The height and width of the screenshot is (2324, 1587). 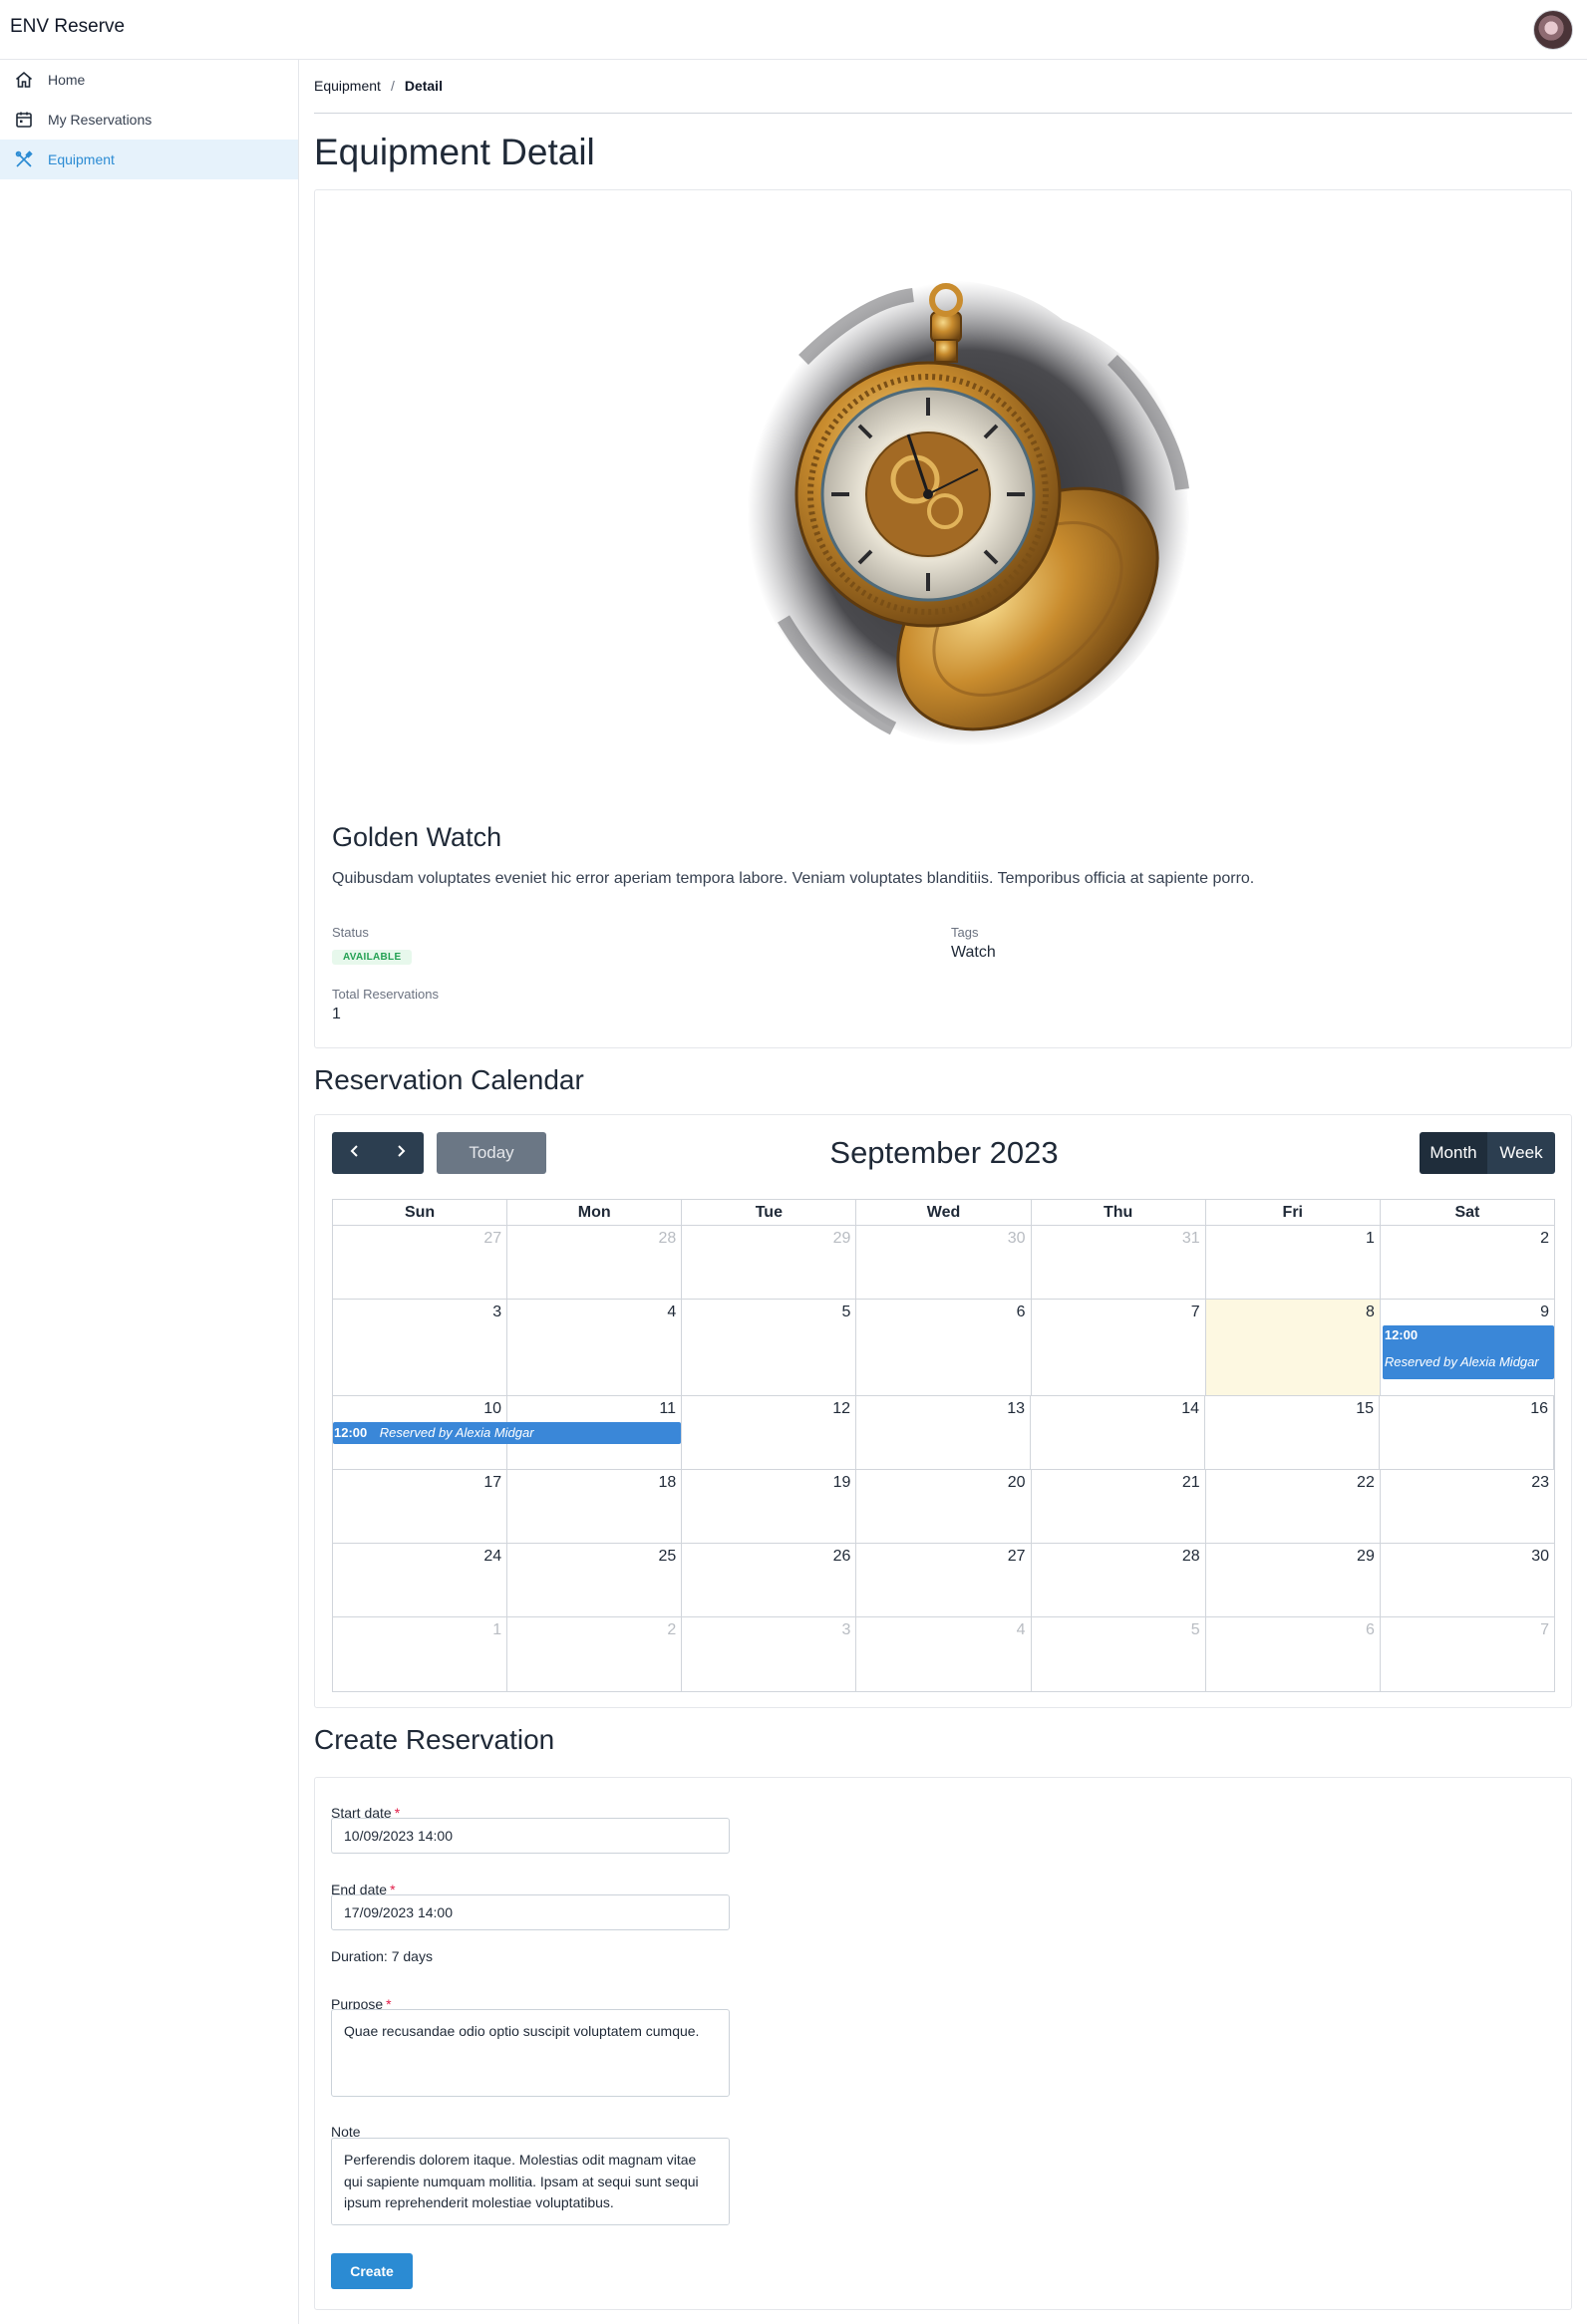 What do you see at coordinates (149, 159) in the screenshot?
I see `sidebar-item-equipment: Equipment` at bounding box center [149, 159].